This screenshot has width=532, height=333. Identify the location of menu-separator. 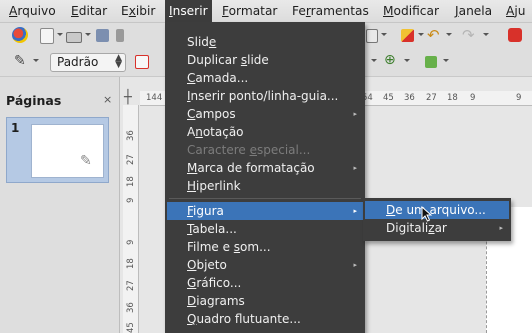
(265, 198).